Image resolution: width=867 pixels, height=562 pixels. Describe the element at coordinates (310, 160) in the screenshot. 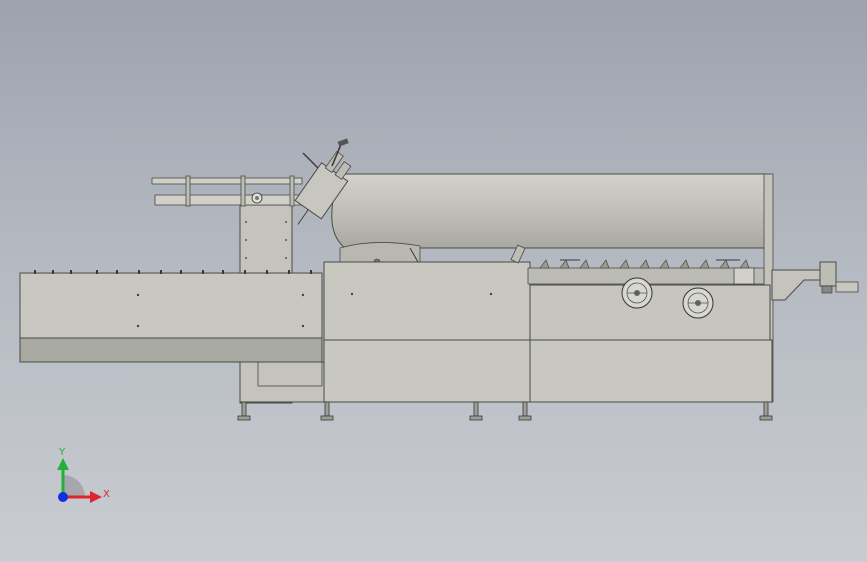

I see `feeder-lever` at that location.